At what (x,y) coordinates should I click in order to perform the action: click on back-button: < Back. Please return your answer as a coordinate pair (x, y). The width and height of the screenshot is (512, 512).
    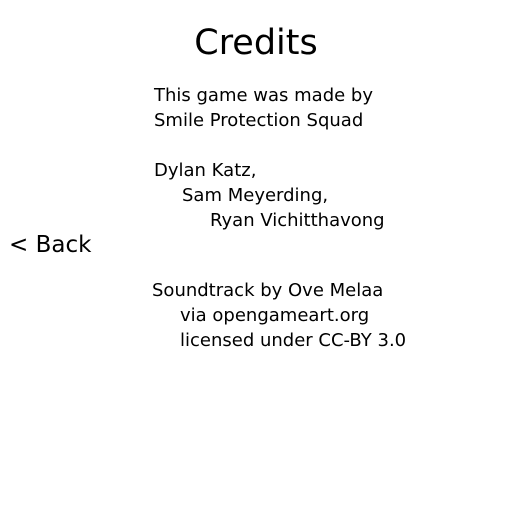
    Looking at the image, I should click on (50, 245).